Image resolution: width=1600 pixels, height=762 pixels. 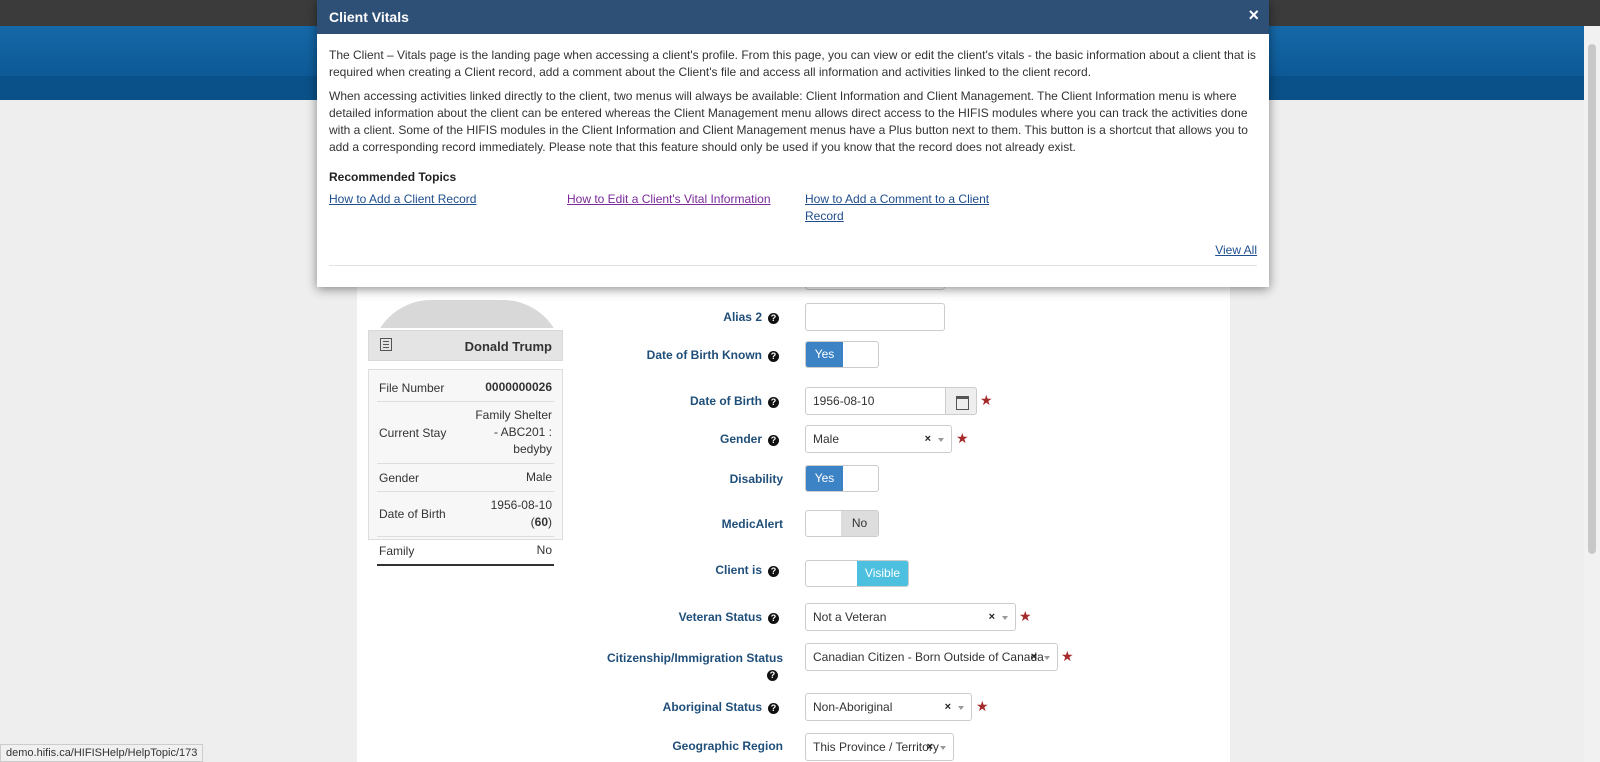 What do you see at coordinates (424, 388) in the screenshot?
I see `info-label: File Number` at bounding box center [424, 388].